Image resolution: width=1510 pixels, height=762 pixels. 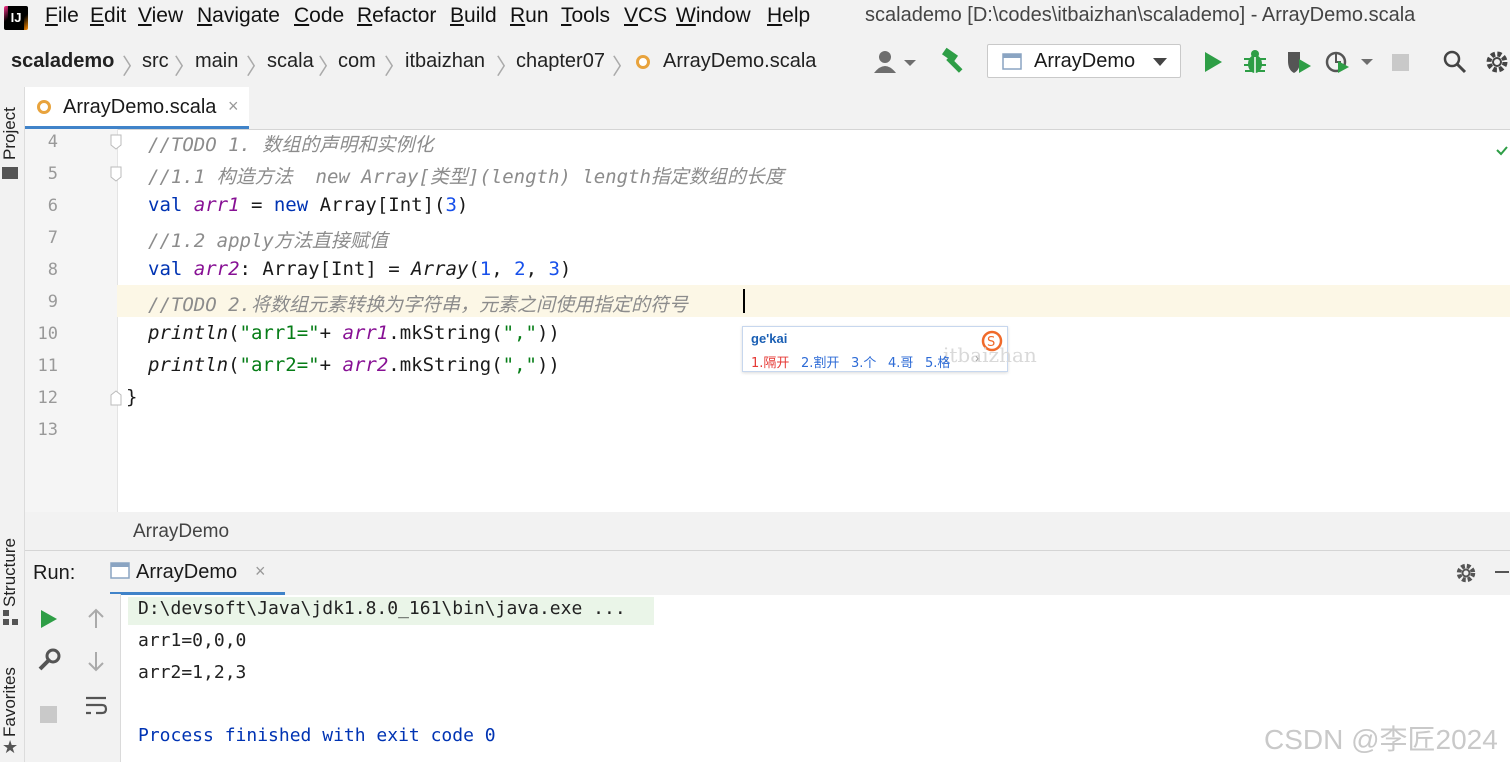 What do you see at coordinates (71, 320) in the screenshot?
I see `editor-gutter` at bounding box center [71, 320].